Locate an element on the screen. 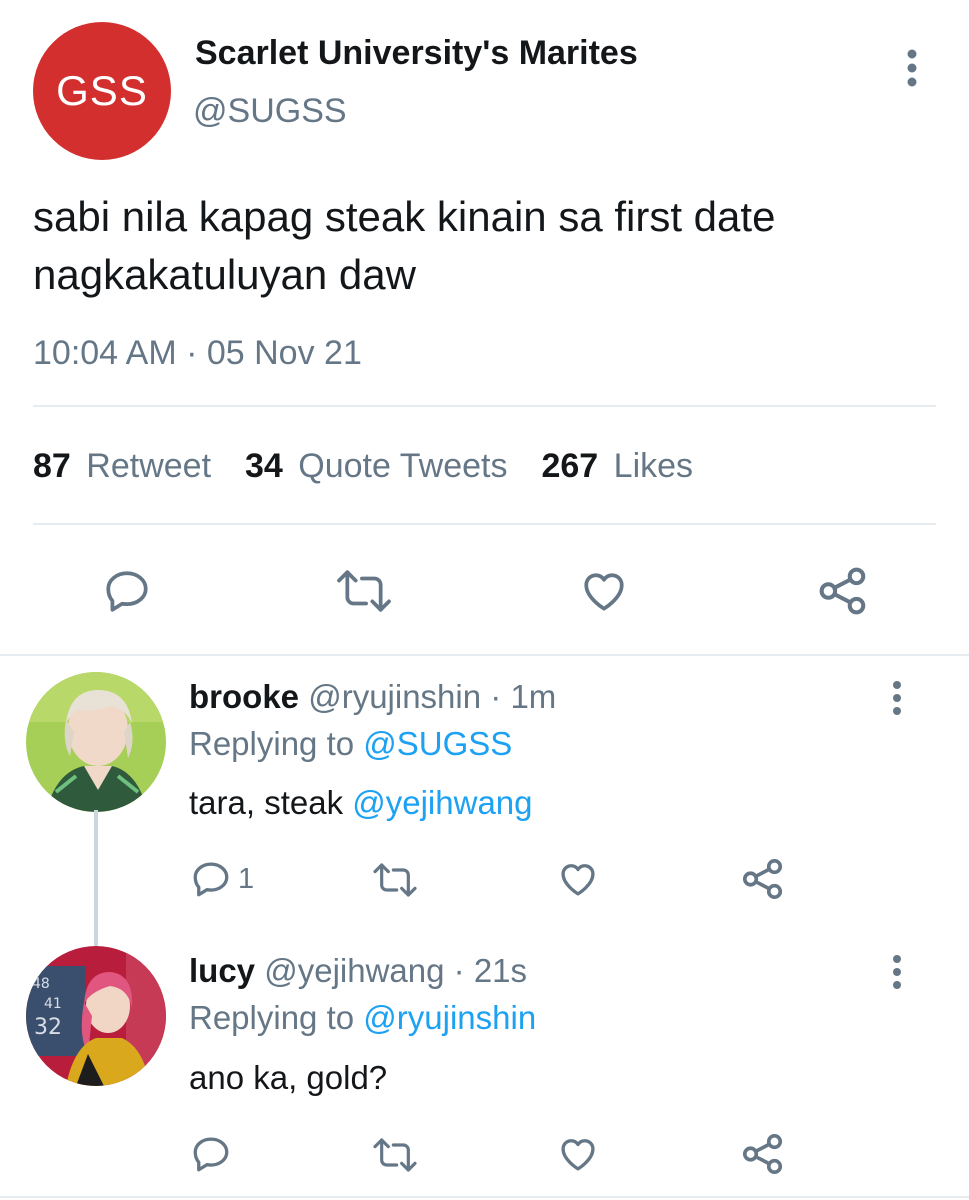  avatar-number: 41 is located at coordinates (53, 1004).